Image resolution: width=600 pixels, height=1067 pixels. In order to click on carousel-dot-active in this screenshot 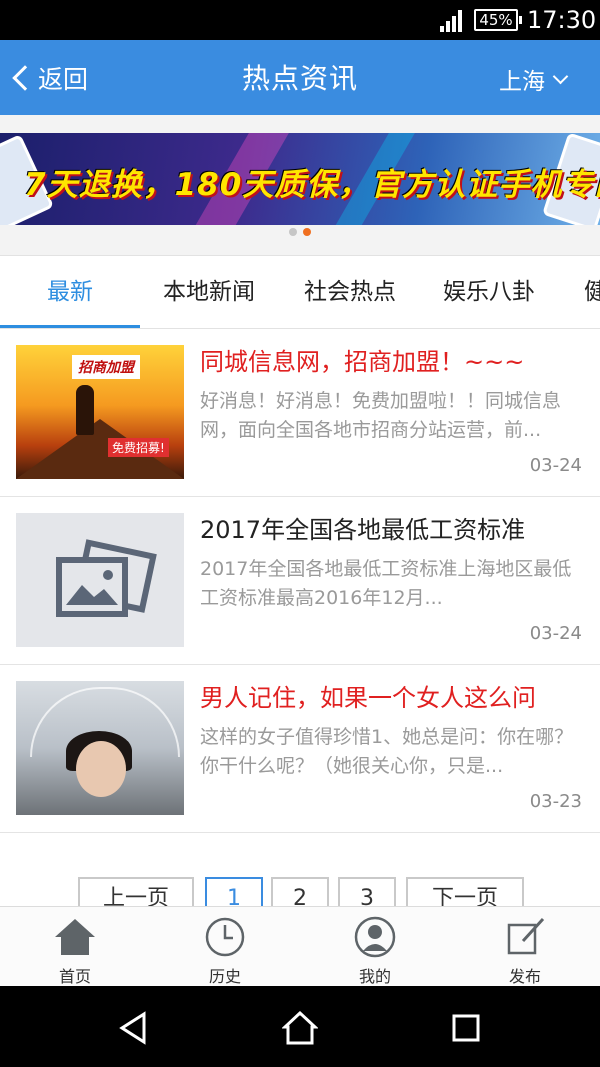, I will do `click(307, 232)`.